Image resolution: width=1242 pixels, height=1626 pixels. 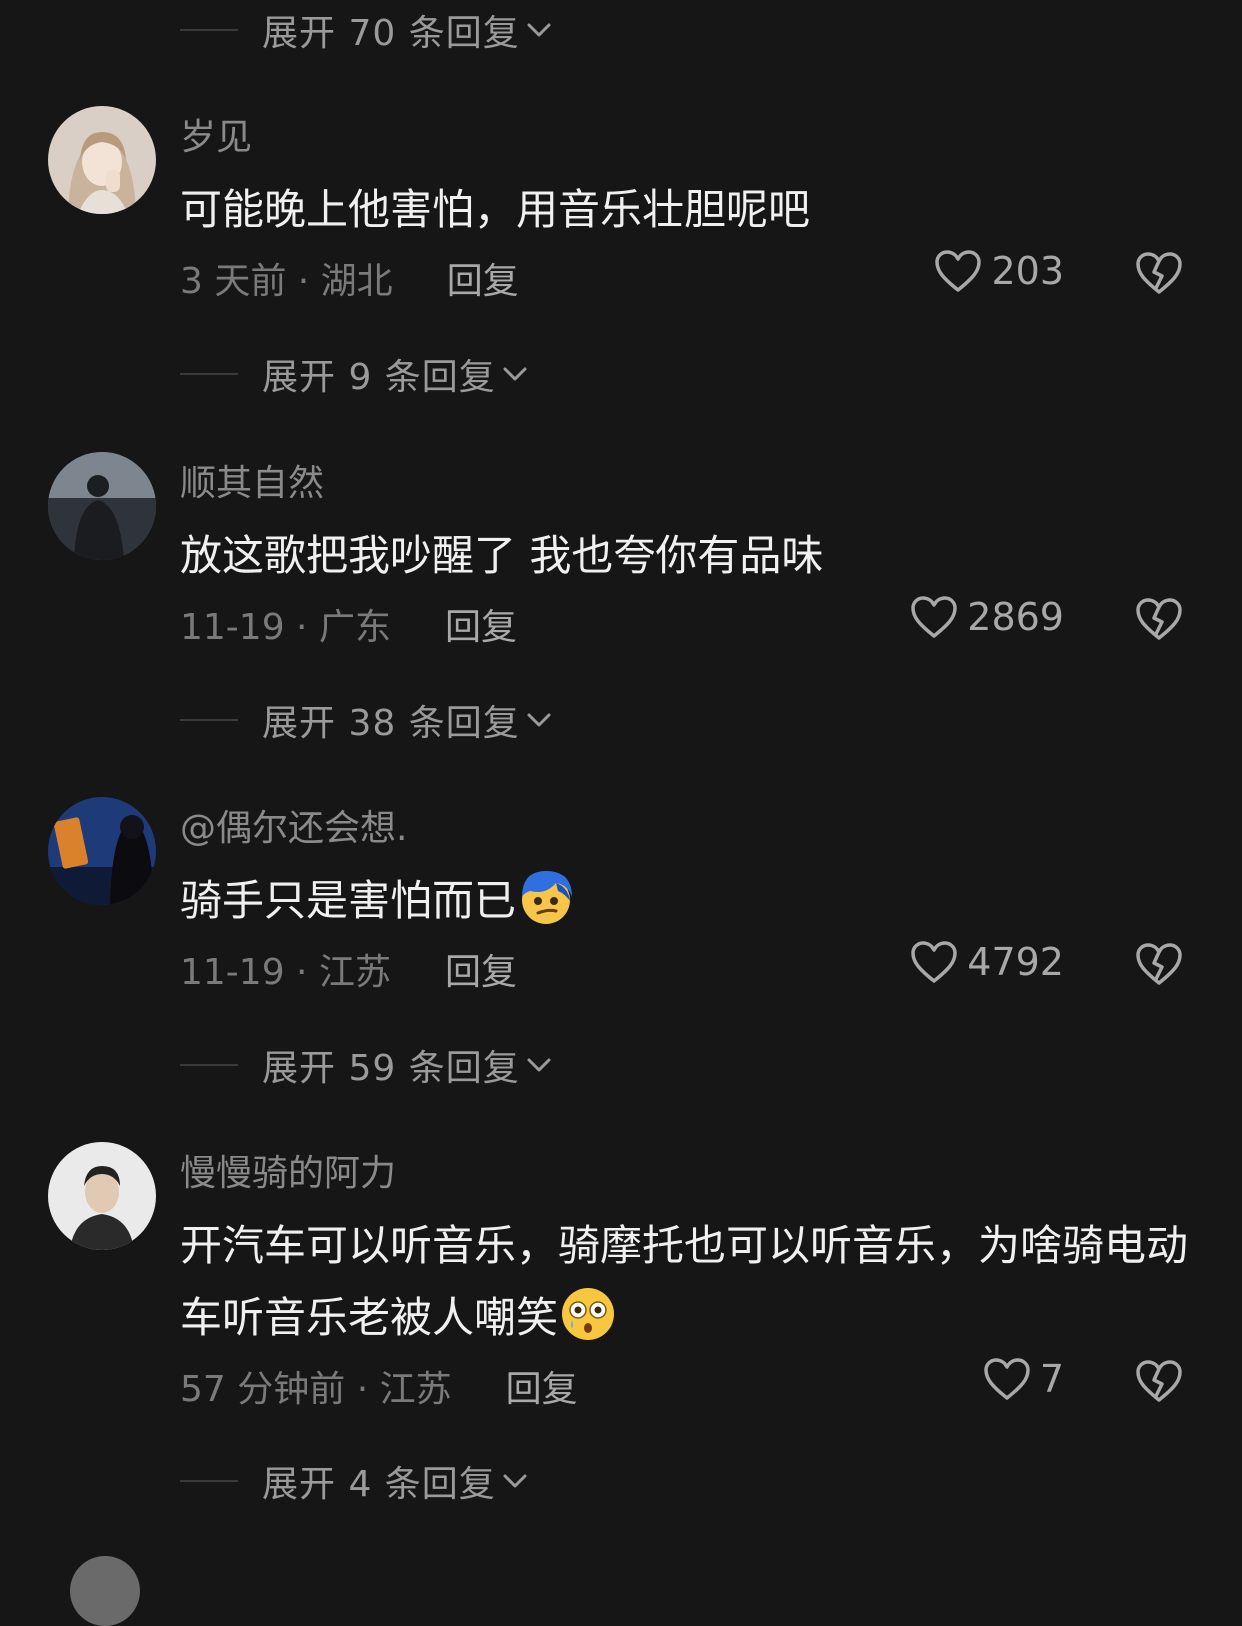 I want to click on expand-replies-button: 展开 59 条回复, so click(x=367, y=1065).